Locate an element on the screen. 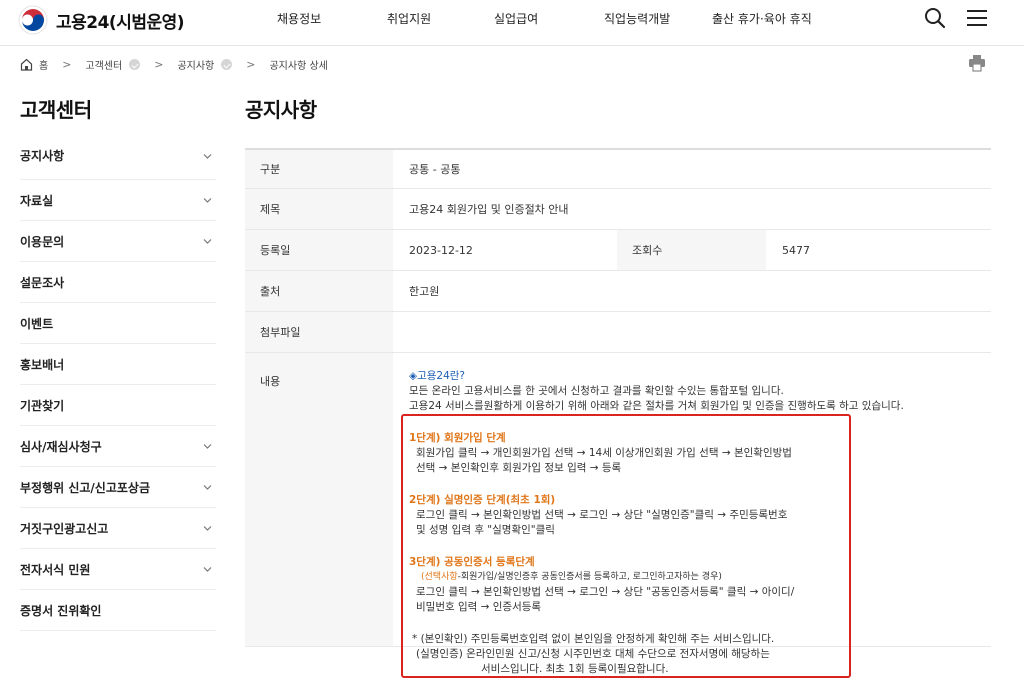  content-label: 내용 is located at coordinates (319, 499).